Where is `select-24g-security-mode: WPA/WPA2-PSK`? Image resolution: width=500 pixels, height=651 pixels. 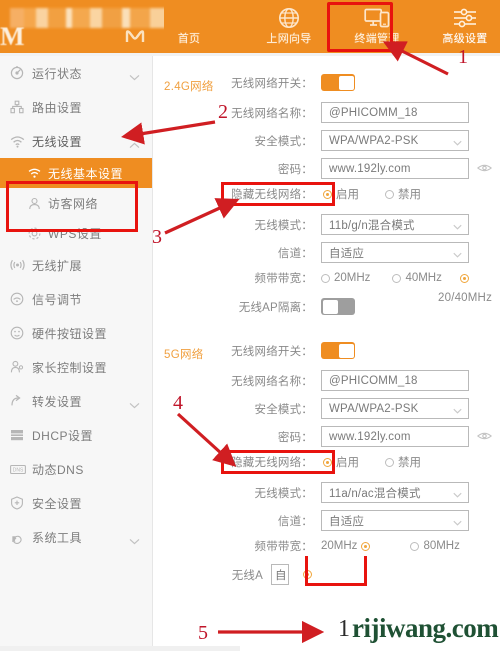 select-24g-security-mode: WPA/WPA2-PSK is located at coordinates (395, 140).